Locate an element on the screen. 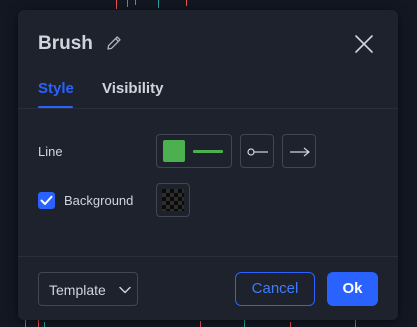 Image resolution: width=417 pixels, height=327 pixels. background-color-button is located at coordinates (173, 200).